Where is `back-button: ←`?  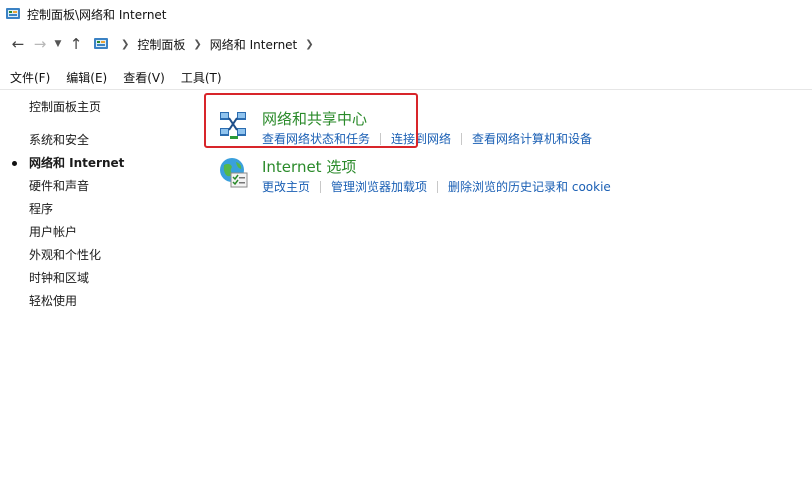
back-button: ← is located at coordinates (18, 44).